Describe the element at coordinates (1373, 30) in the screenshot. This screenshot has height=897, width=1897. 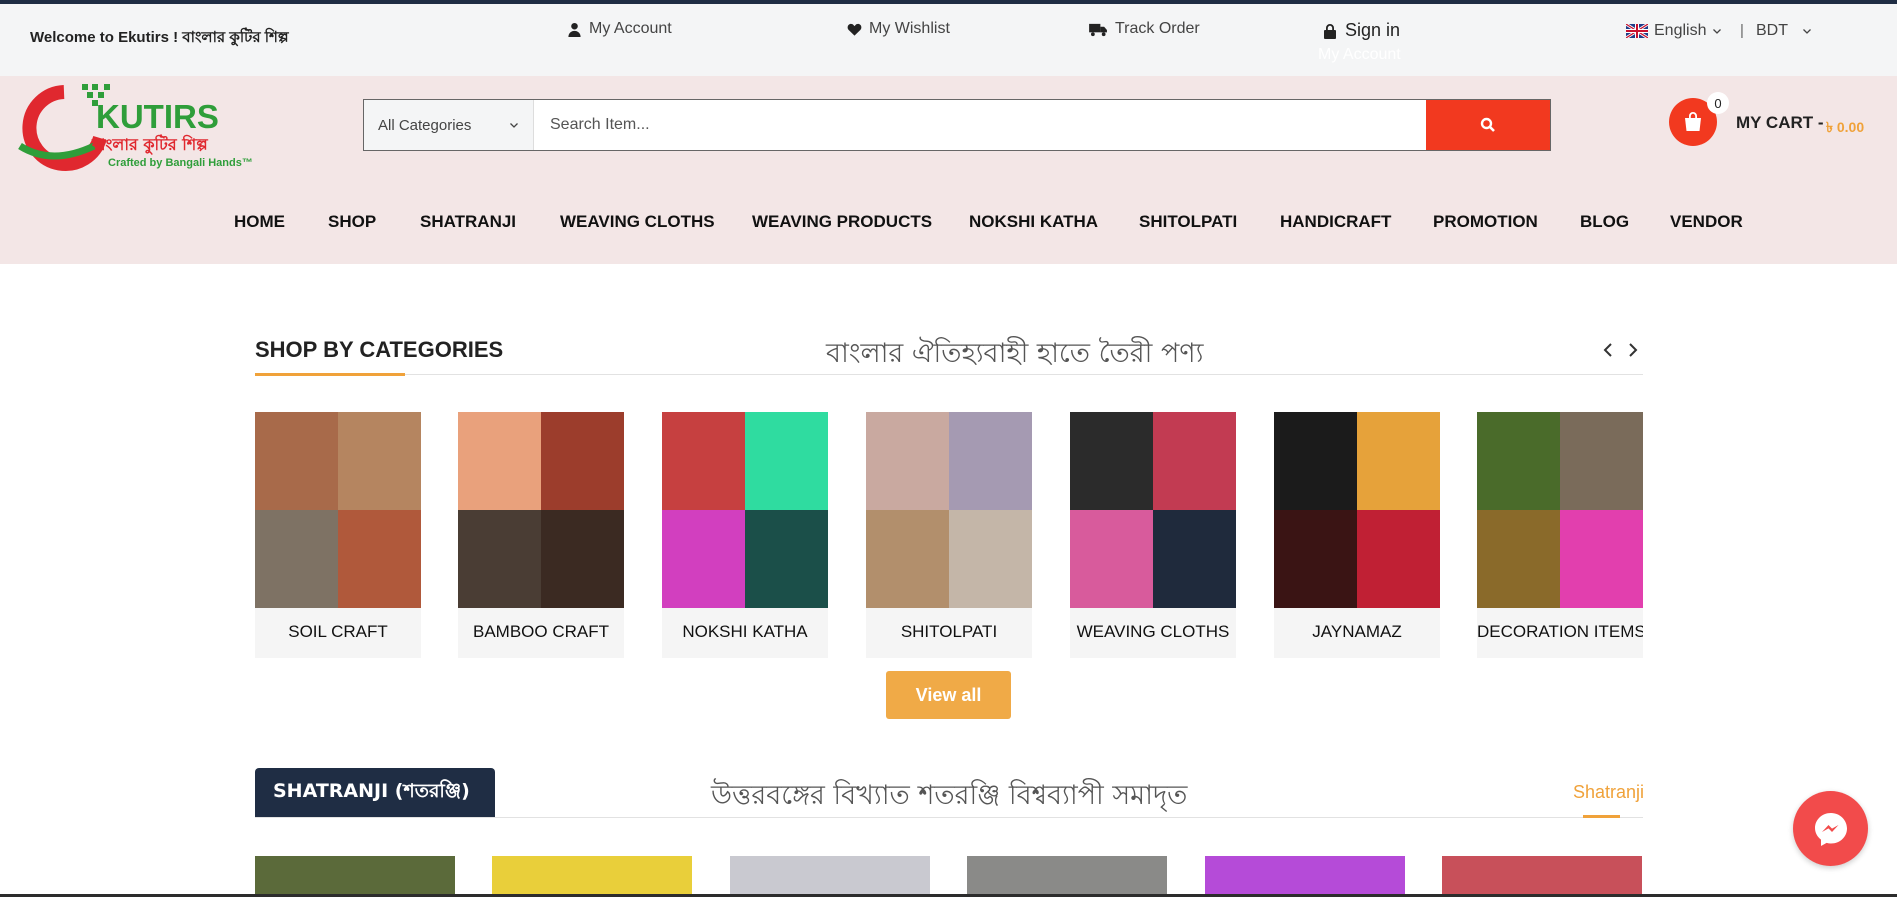
I see `sign-in-label: Sign in` at that location.